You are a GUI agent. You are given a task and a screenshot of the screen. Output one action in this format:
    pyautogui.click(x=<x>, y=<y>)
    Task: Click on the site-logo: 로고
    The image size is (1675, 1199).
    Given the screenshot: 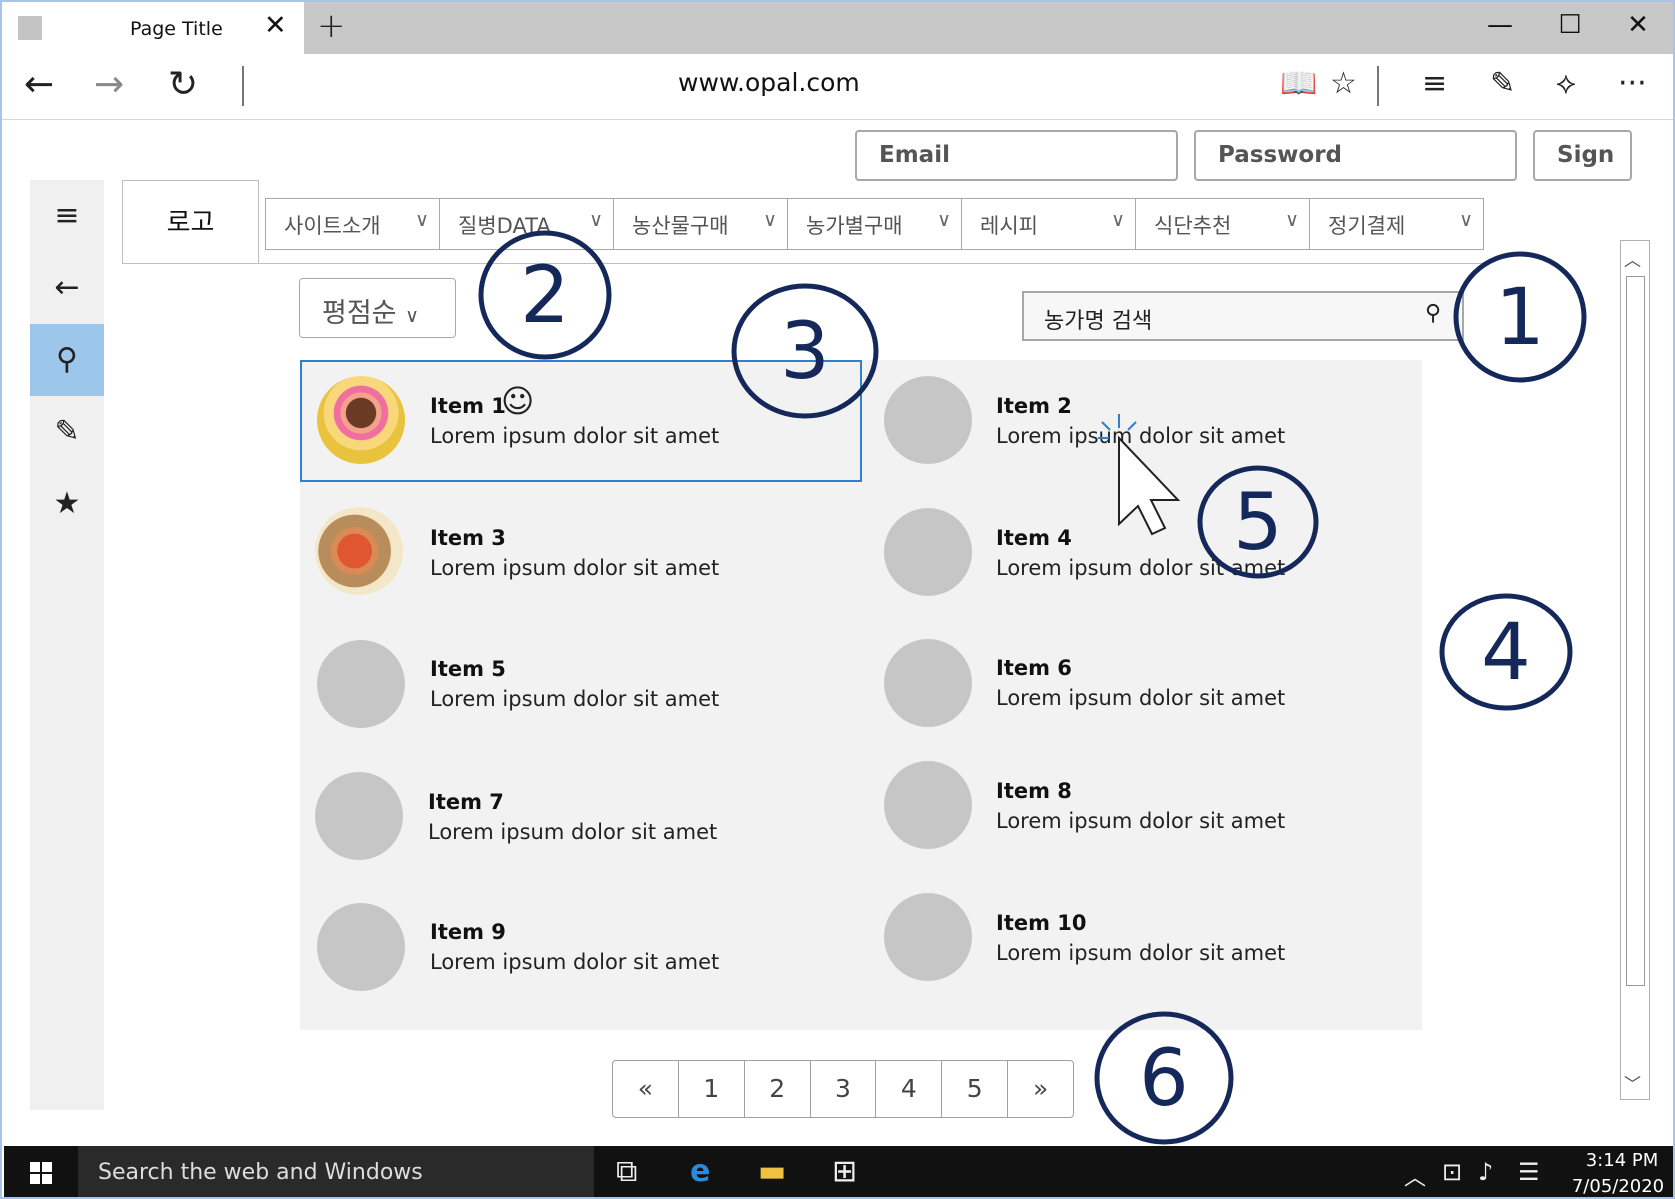 What is the action you would take?
    pyautogui.click(x=190, y=222)
    